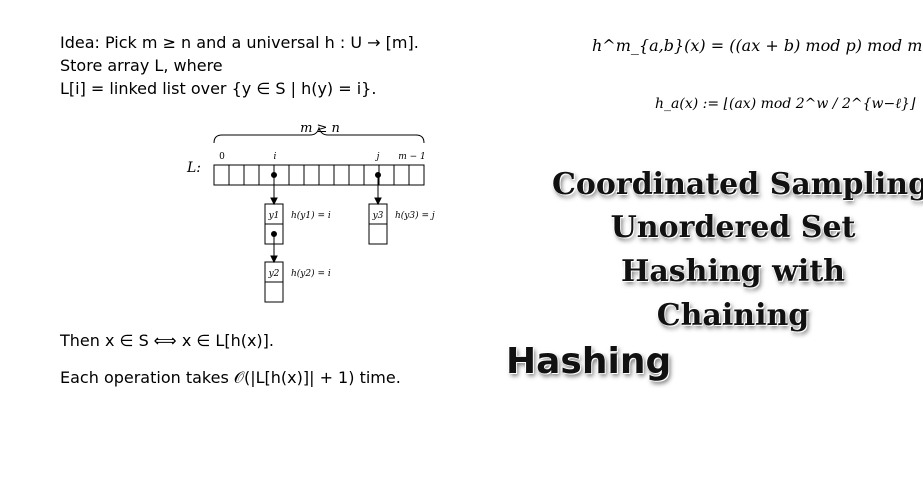 The height and width of the screenshot is (477, 923). Describe the element at coordinates (311, 215) in the screenshot. I see `chain-i-node-1-hash: h(y1) = i` at that location.